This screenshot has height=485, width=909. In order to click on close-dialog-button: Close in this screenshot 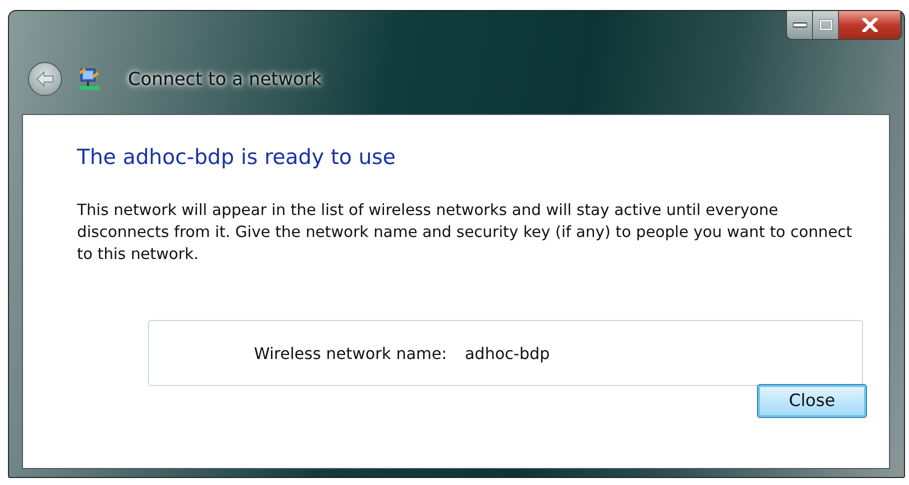, I will do `click(812, 401)`.